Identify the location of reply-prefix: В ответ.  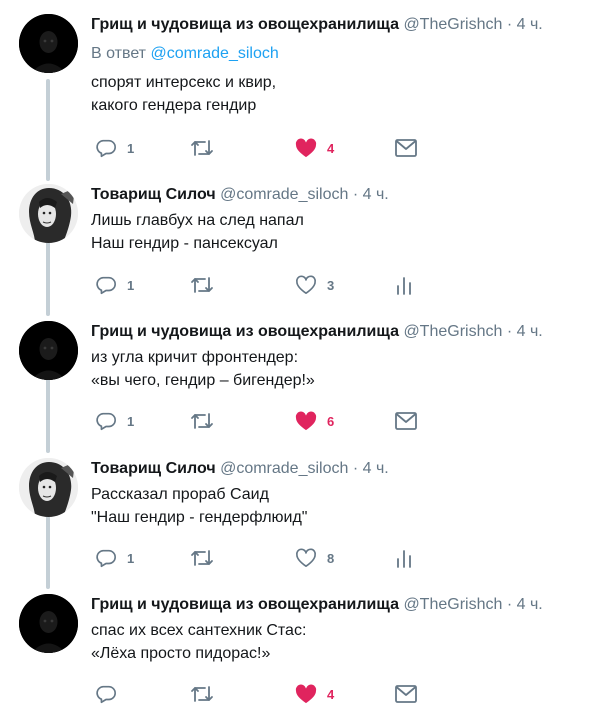
(121, 53).